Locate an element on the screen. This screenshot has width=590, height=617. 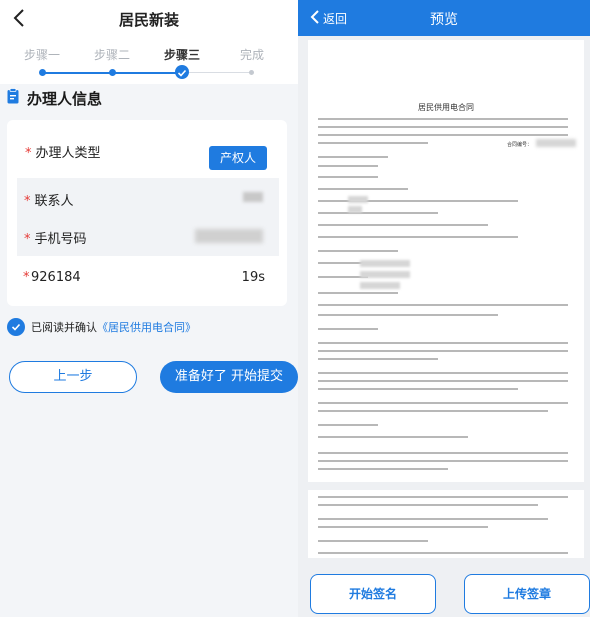
phone-value-redacted is located at coordinates (229, 236).